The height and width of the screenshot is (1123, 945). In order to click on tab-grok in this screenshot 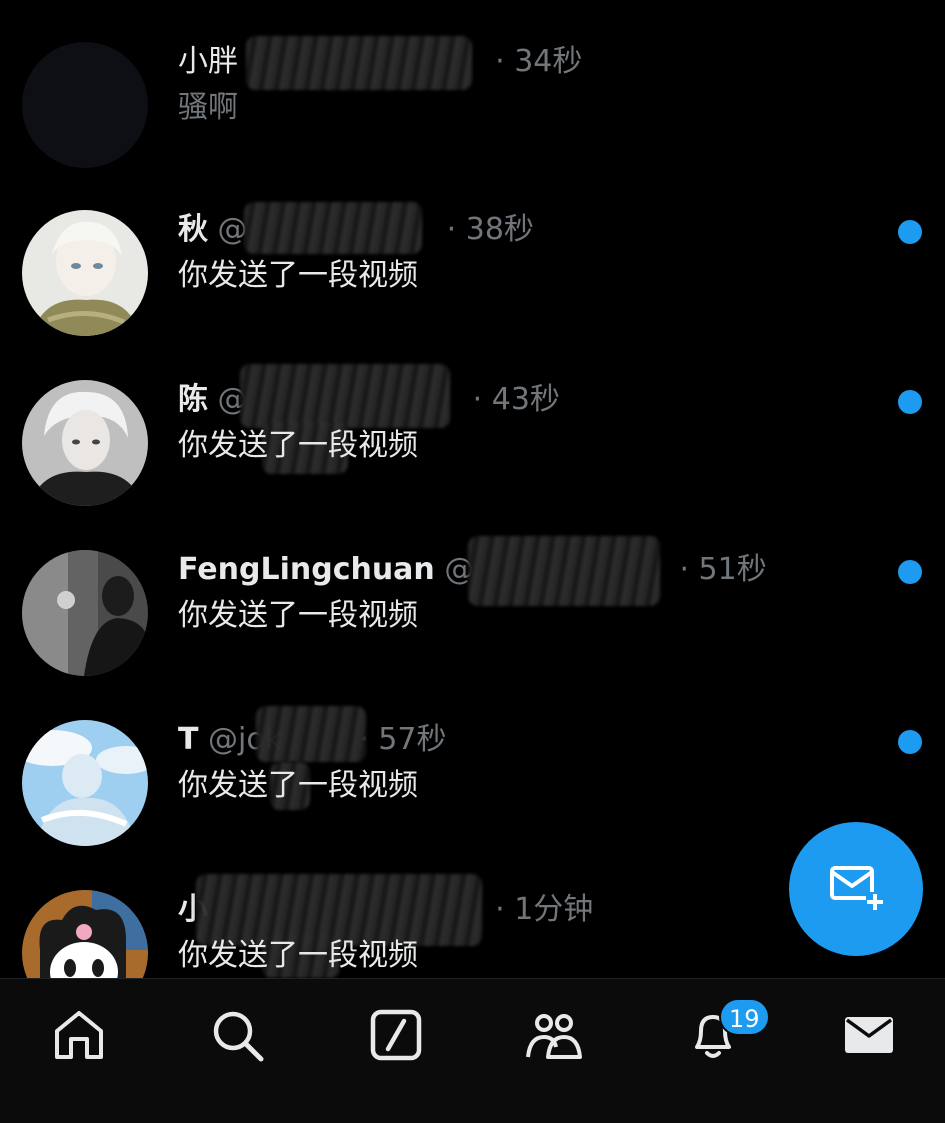, I will do `click(396, 1037)`.